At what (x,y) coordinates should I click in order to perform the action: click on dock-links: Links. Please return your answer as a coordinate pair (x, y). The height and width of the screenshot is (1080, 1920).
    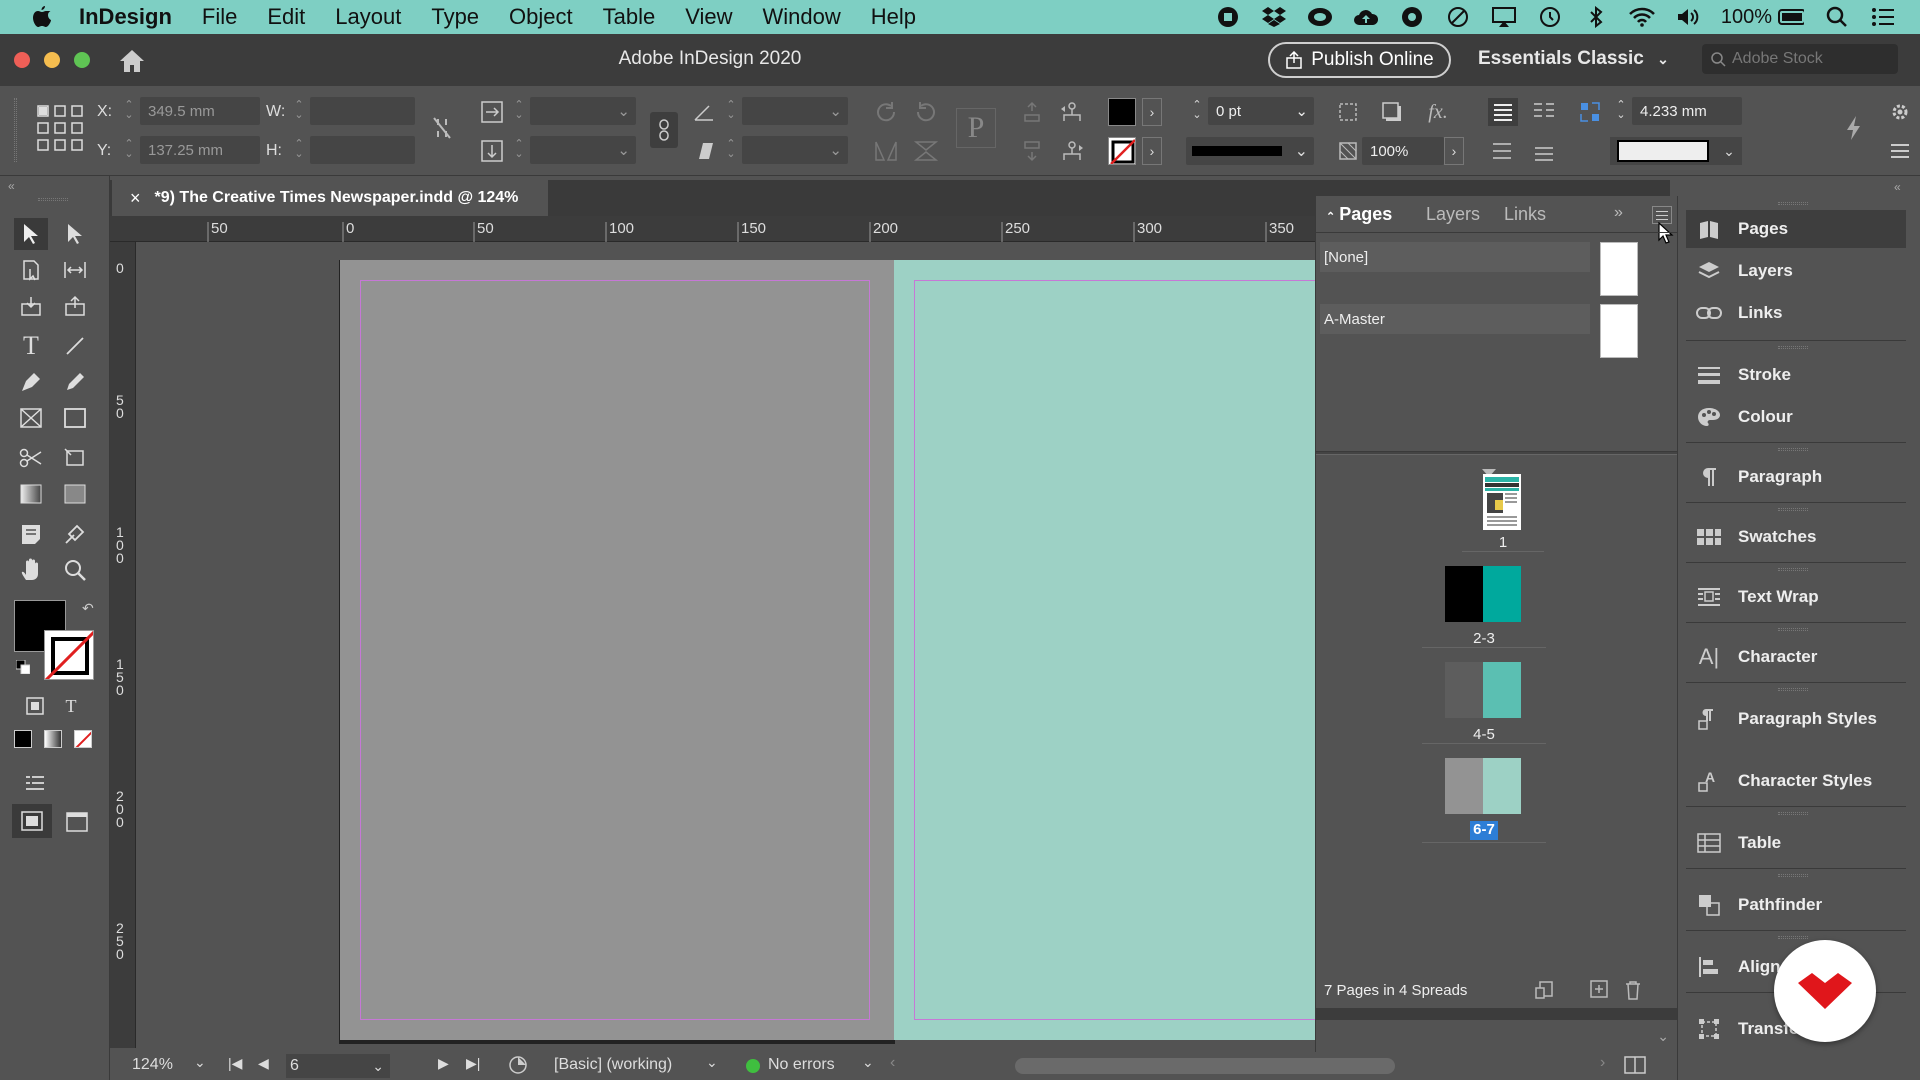
    Looking at the image, I should click on (1796, 313).